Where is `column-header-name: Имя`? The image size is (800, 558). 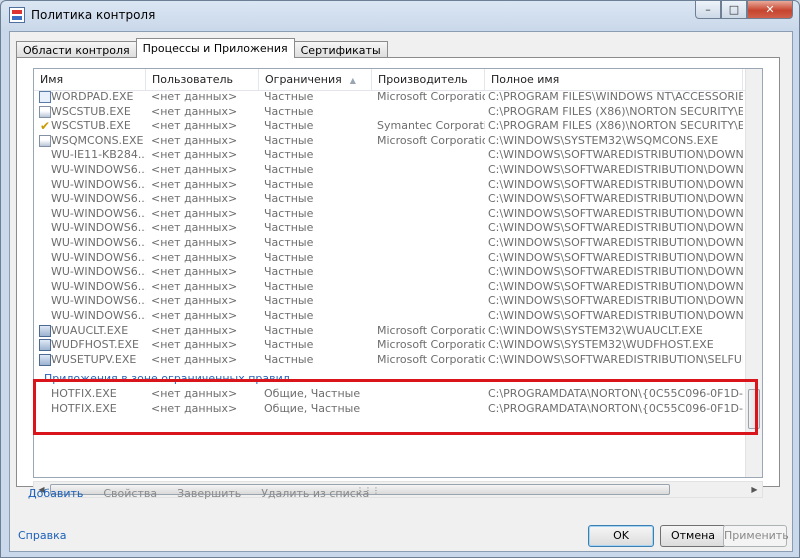 column-header-name: Имя is located at coordinates (90, 79).